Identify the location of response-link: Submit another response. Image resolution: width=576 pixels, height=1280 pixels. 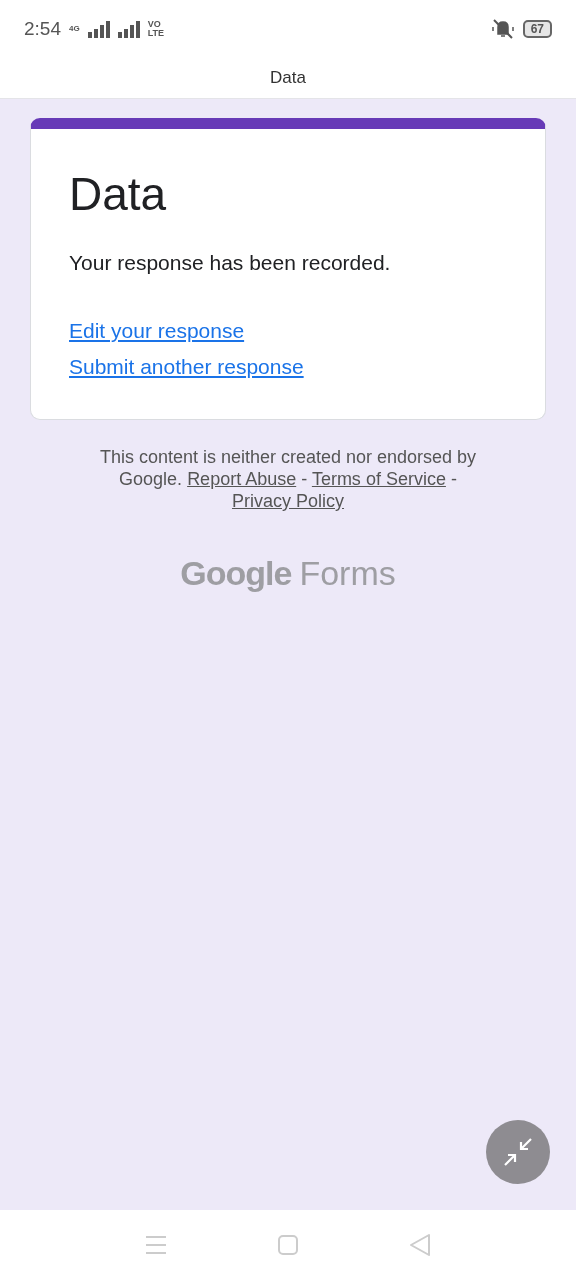
(186, 367).